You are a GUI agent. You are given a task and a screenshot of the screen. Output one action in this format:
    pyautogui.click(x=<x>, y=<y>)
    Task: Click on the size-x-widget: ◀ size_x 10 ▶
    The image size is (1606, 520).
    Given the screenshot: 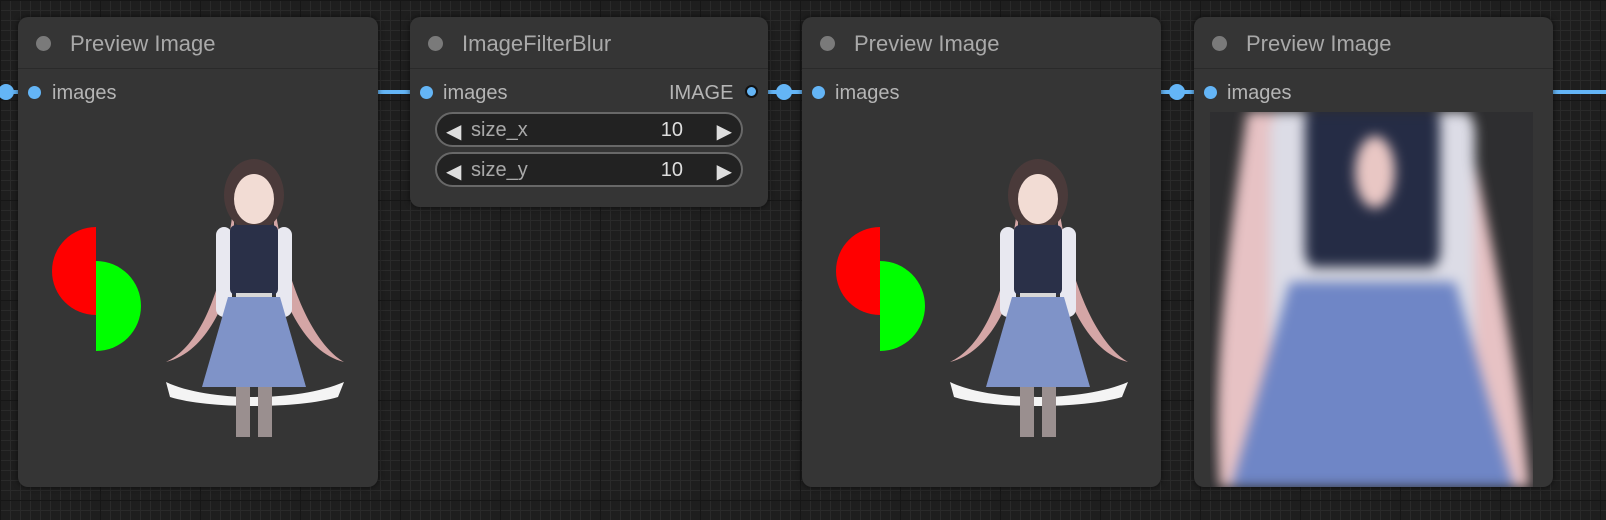 What is the action you would take?
    pyautogui.click(x=589, y=129)
    